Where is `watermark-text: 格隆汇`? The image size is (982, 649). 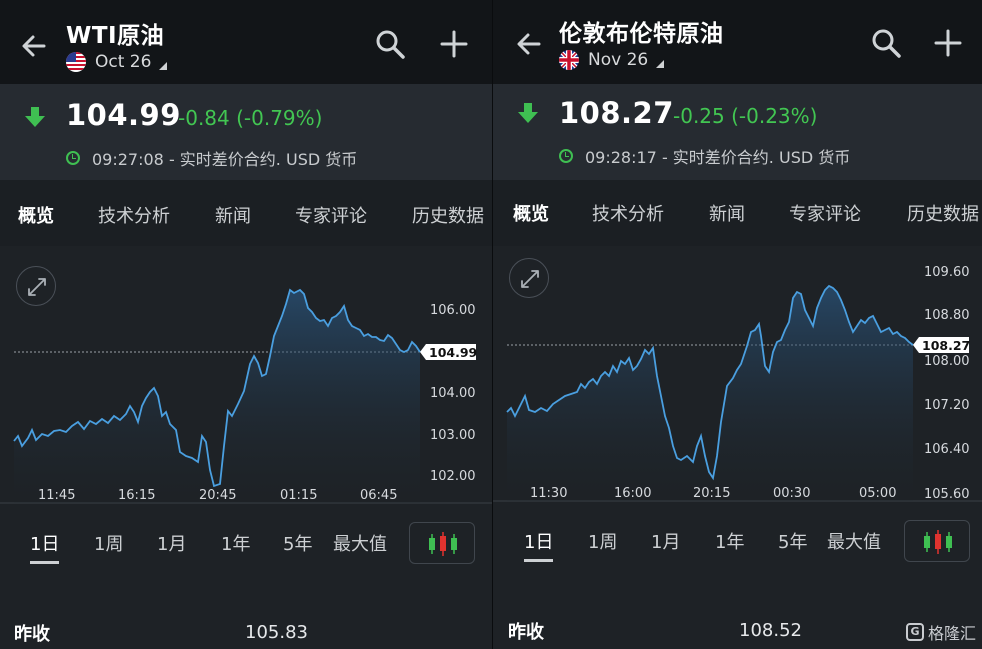 watermark-text: 格隆汇 is located at coordinates (951, 633).